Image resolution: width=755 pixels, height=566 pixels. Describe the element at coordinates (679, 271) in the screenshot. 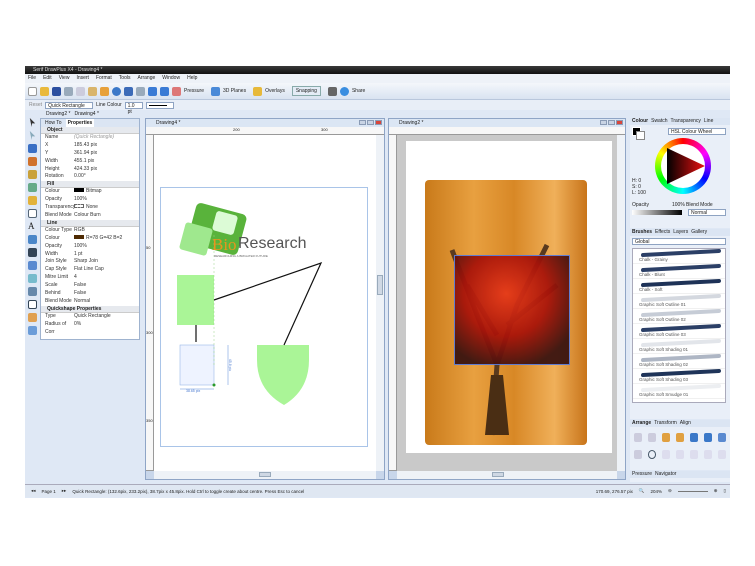

I see `brush-item: Chalk - Blunt` at that location.